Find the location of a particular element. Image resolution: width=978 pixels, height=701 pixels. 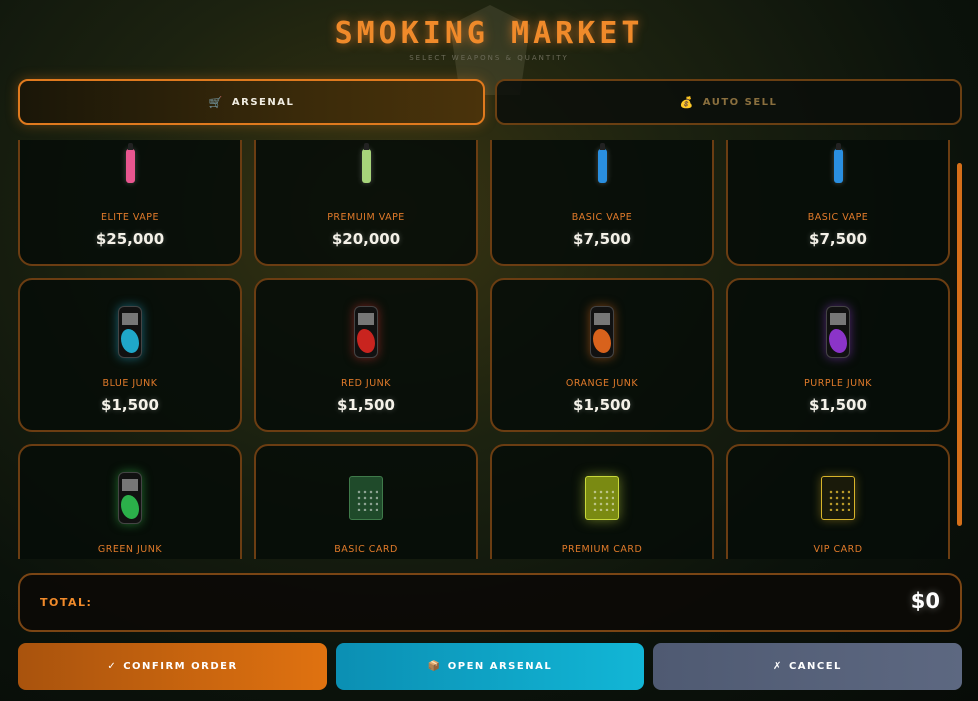

item-card: BLUE JUNK $1,500 is located at coordinates (130, 355).